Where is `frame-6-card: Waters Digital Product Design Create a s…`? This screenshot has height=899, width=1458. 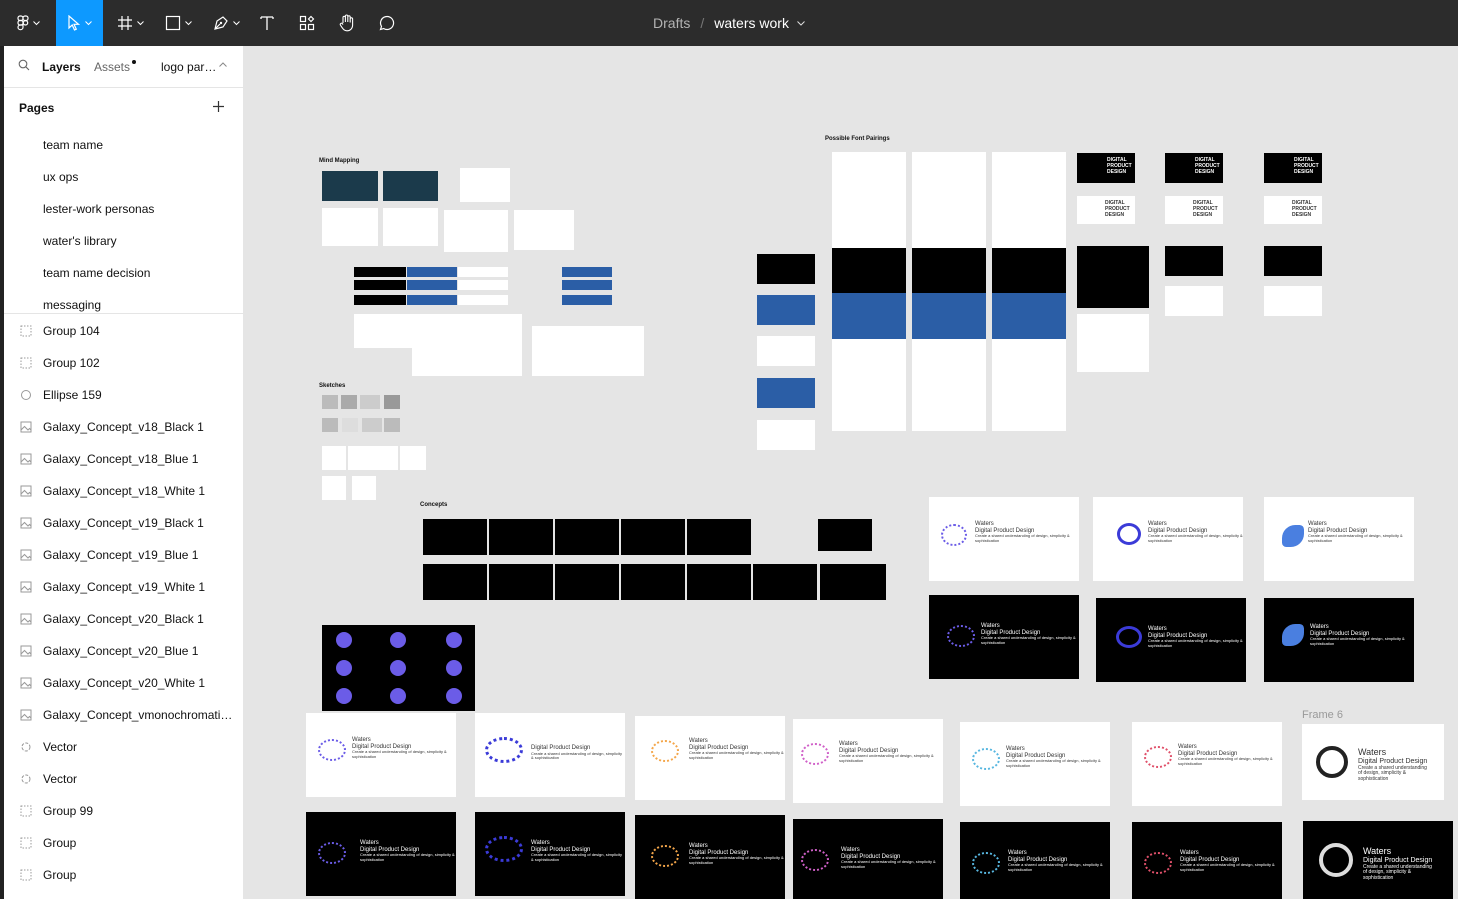
frame-6-card: Waters Digital Product Design Create a s… is located at coordinates (1373, 762).